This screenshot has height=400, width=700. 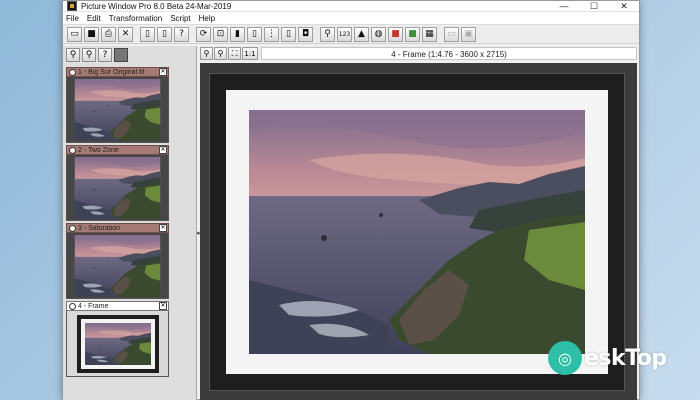 What do you see at coordinates (594, 6) in the screenshot?
I see `maximize-button: ☐` at bounding box center [594, 6].